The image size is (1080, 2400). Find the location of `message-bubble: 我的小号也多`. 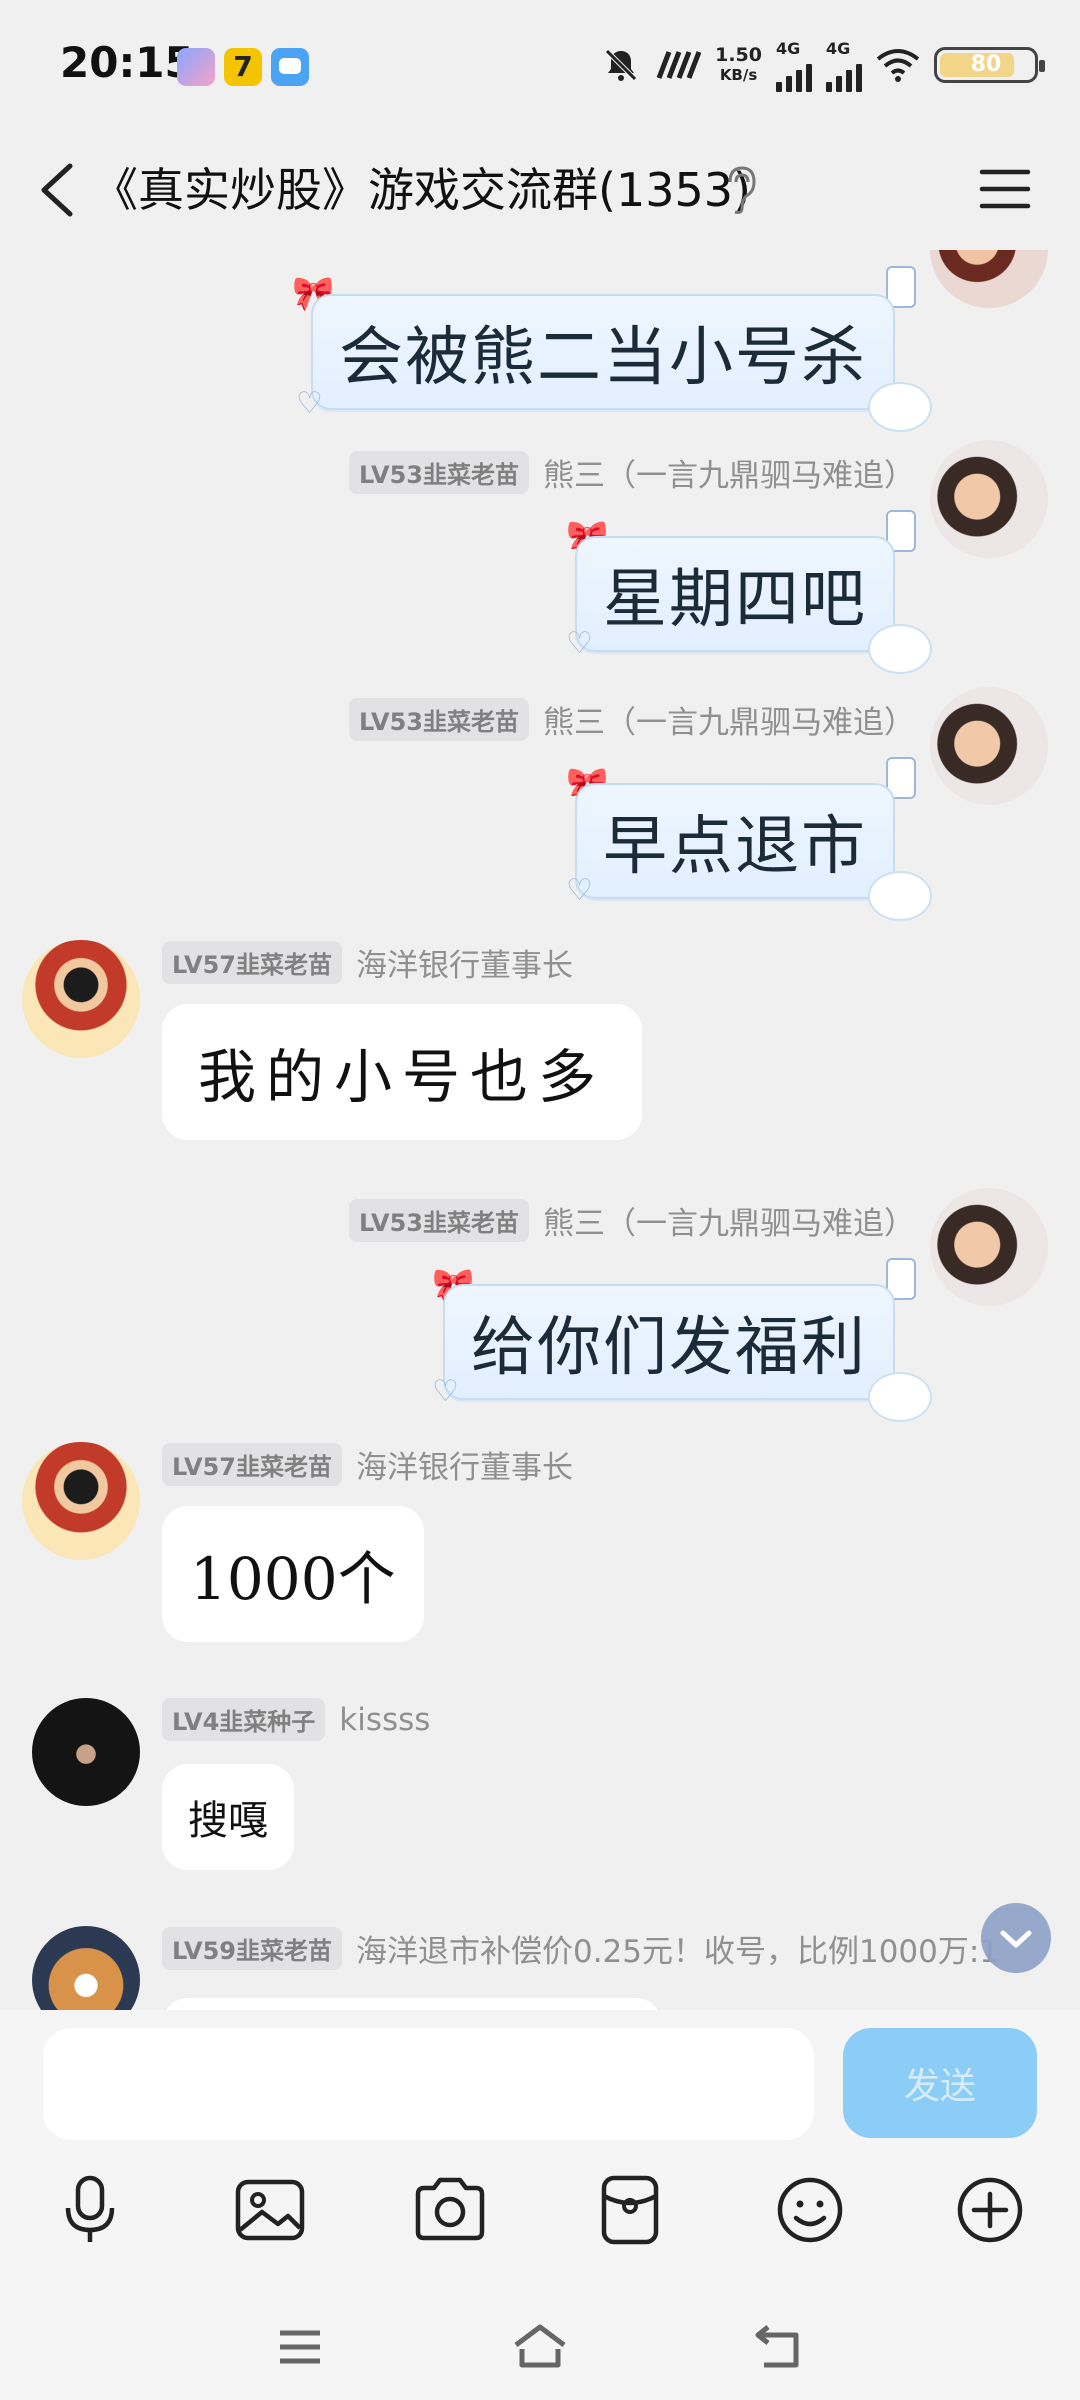

message-bubble: 我的小号也多 is located at coordinates (402, 1072).